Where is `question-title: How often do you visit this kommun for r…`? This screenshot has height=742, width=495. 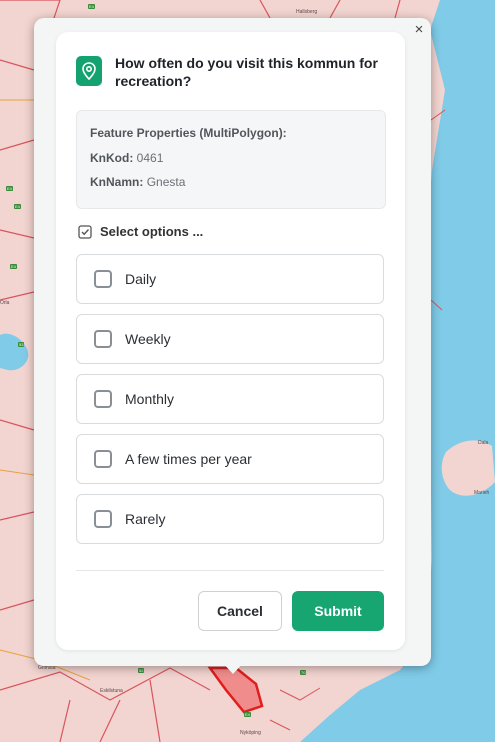
question-title: How often do you visit this kommun for r… is located at coordinates (246, 72).